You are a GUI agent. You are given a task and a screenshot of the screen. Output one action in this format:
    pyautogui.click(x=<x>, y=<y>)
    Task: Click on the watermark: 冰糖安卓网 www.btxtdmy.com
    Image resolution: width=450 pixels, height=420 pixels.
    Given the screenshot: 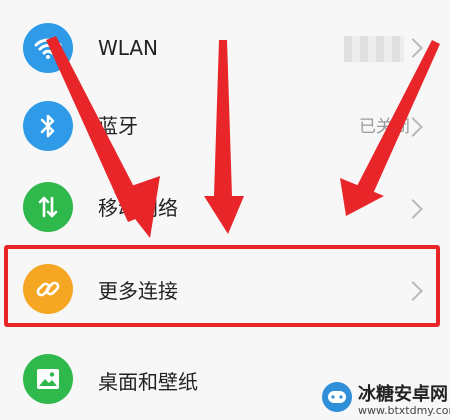 What is the action you would take?
    pyautogui.click(x=386, y=399)
    